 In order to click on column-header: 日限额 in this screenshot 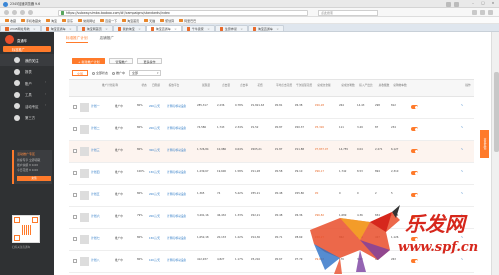, I will do `click(156, 85)`.